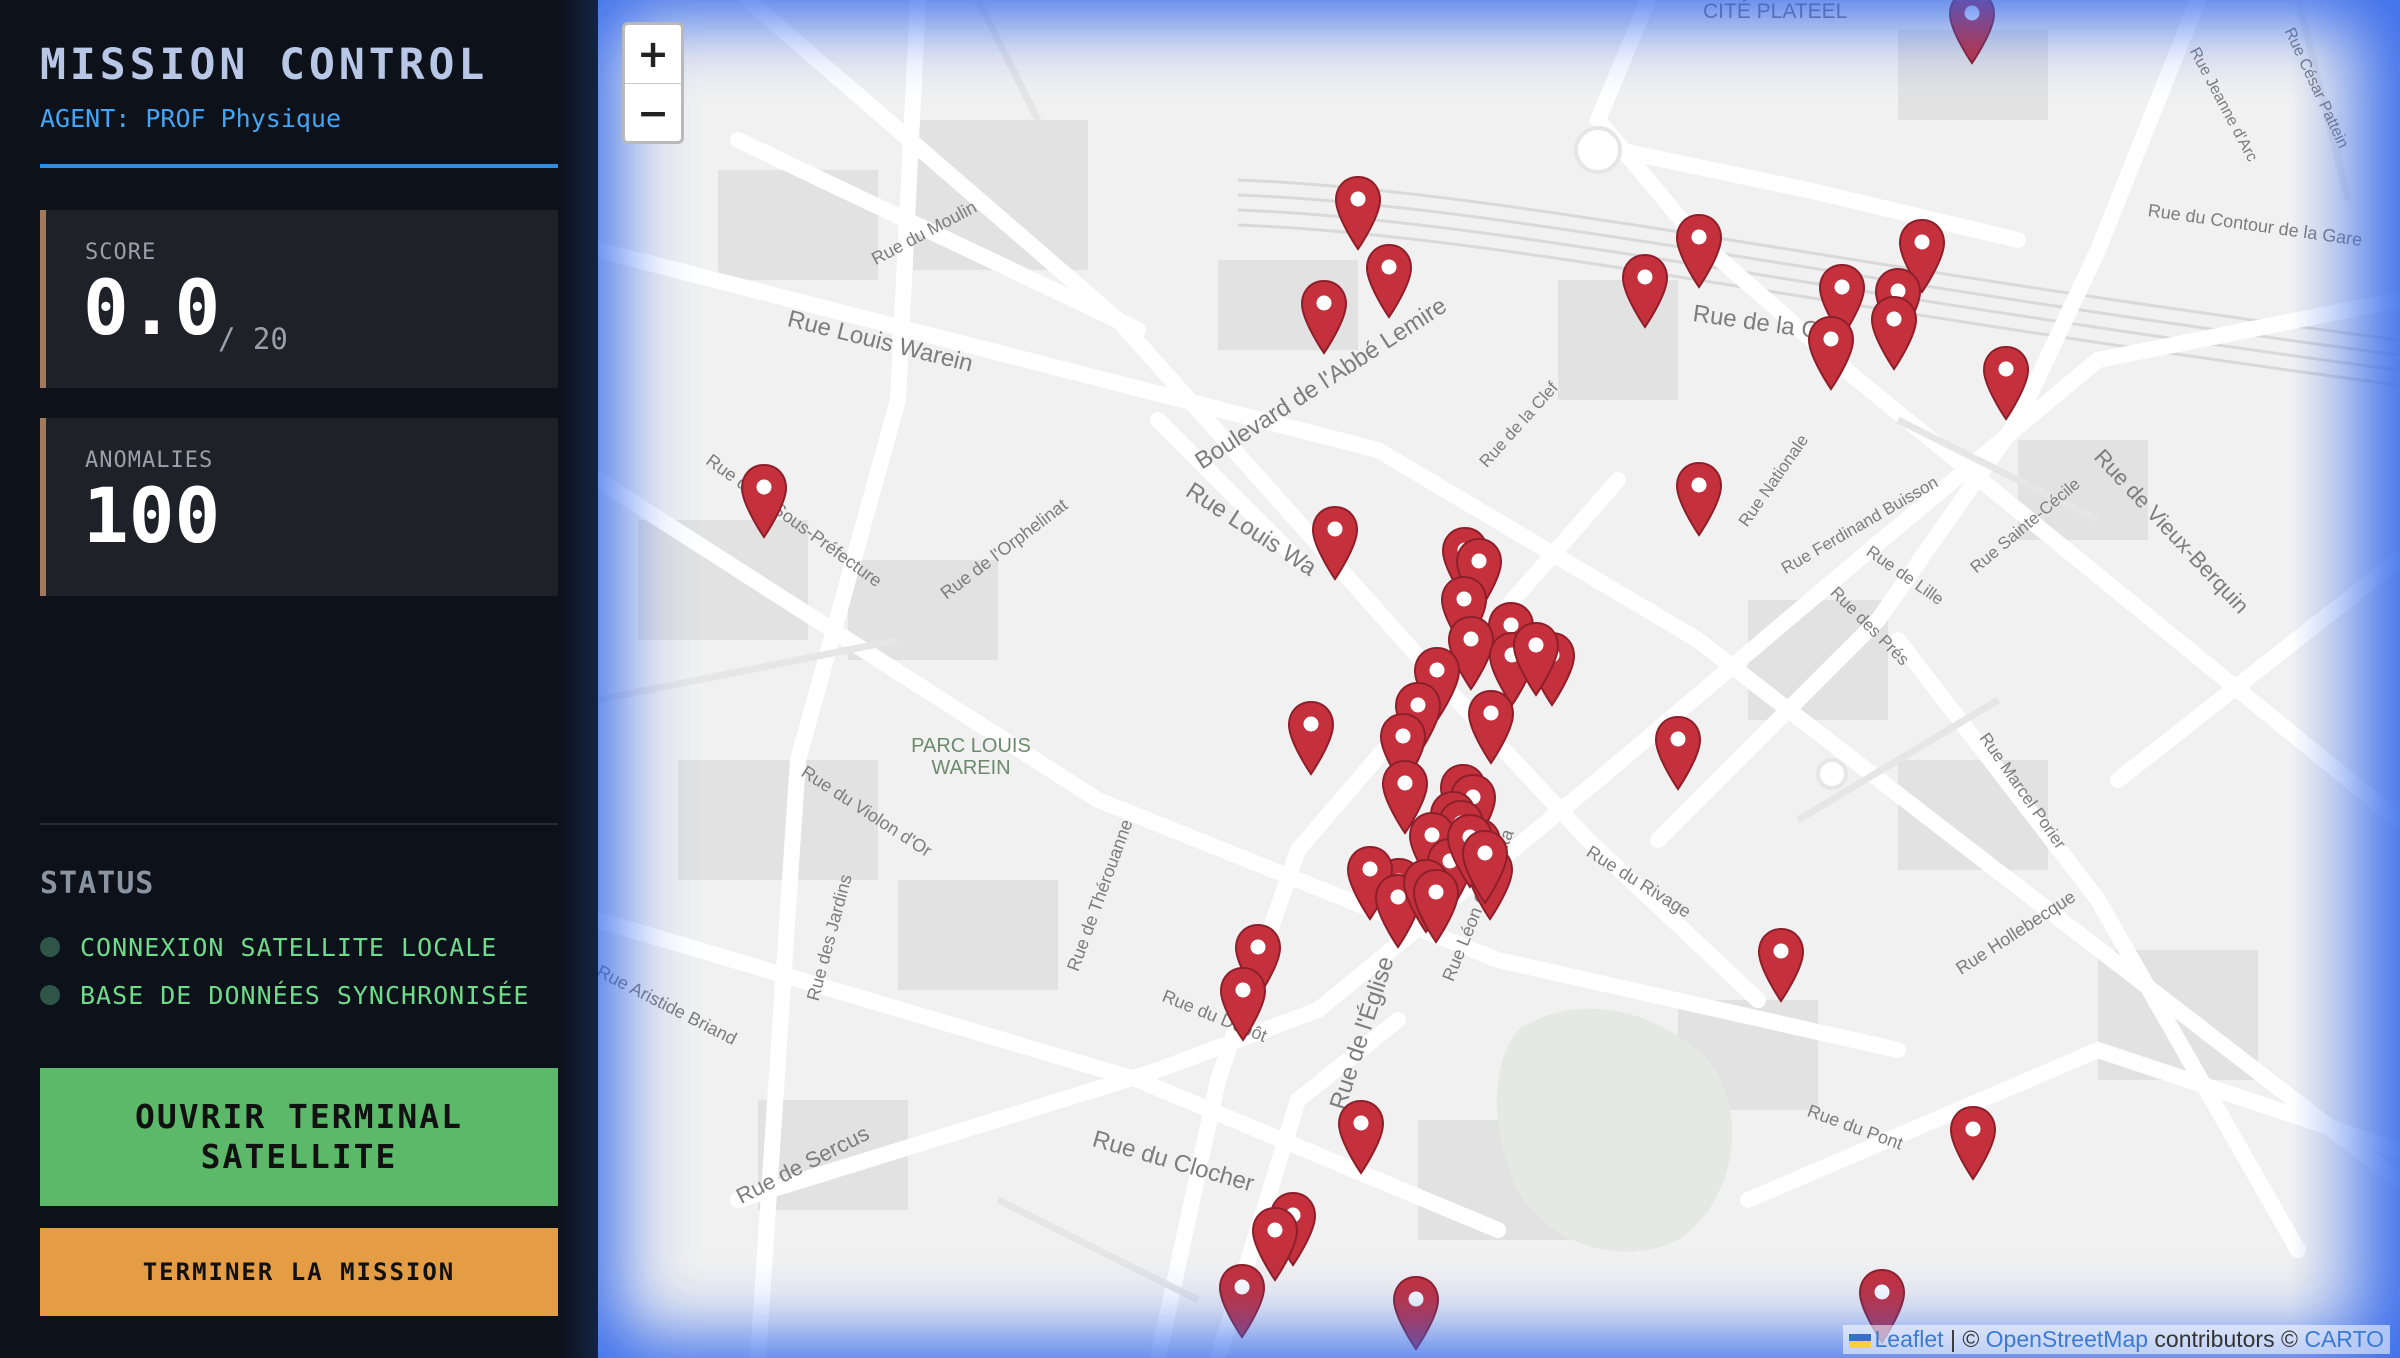  What do you see at coordinates (653, 54) in the screenshot?
I see `zoom-in-button: +` at bounding box center [653, 54].